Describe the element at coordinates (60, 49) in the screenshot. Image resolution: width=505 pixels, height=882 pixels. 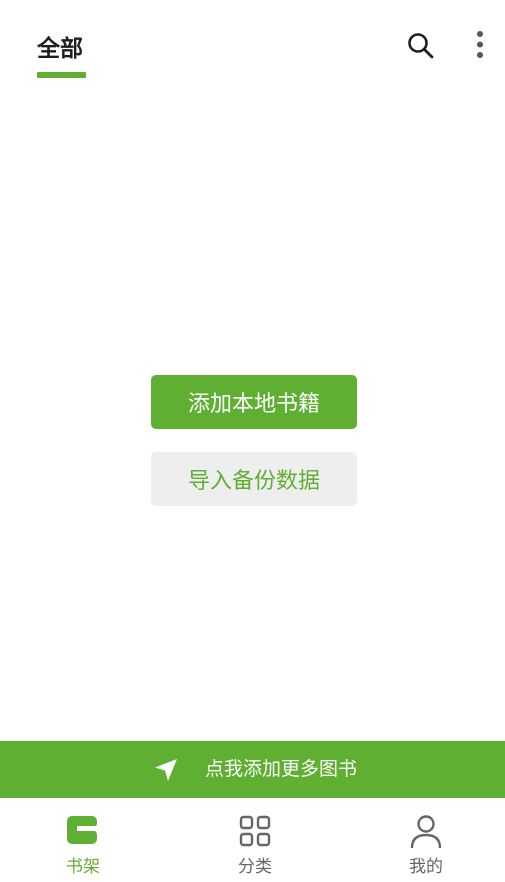
I see `tab-all-label: 全部` at that location.